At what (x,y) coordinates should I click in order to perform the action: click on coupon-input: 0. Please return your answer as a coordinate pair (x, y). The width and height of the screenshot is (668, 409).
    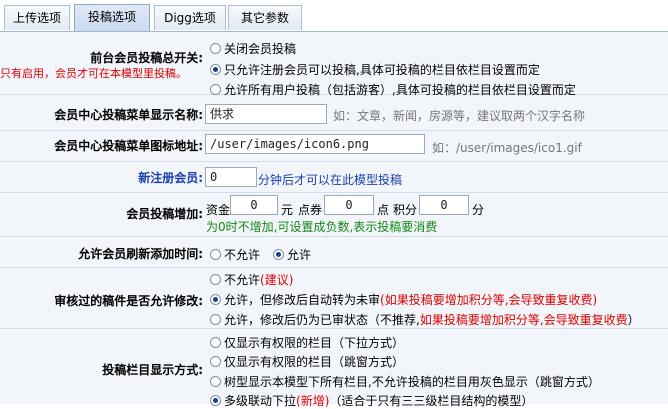
    Looking at the image, I should click on (349, 205).